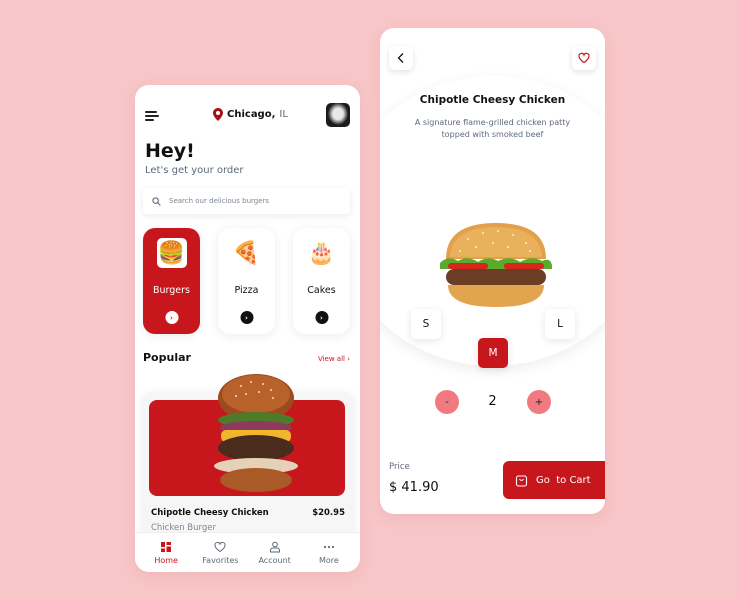 The height and width of the screenshot is (600, 740). What do you see at coordinates (167, 357) in the screenshot?
I see `popular-heading: Popular` at bounding box center [167, 357].